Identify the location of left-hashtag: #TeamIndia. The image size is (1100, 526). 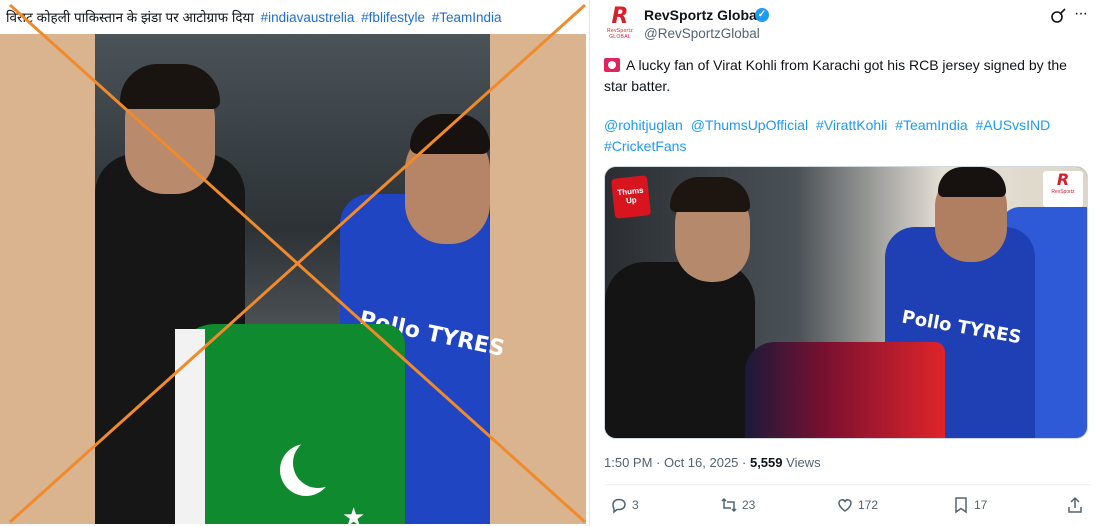
(467, 17).